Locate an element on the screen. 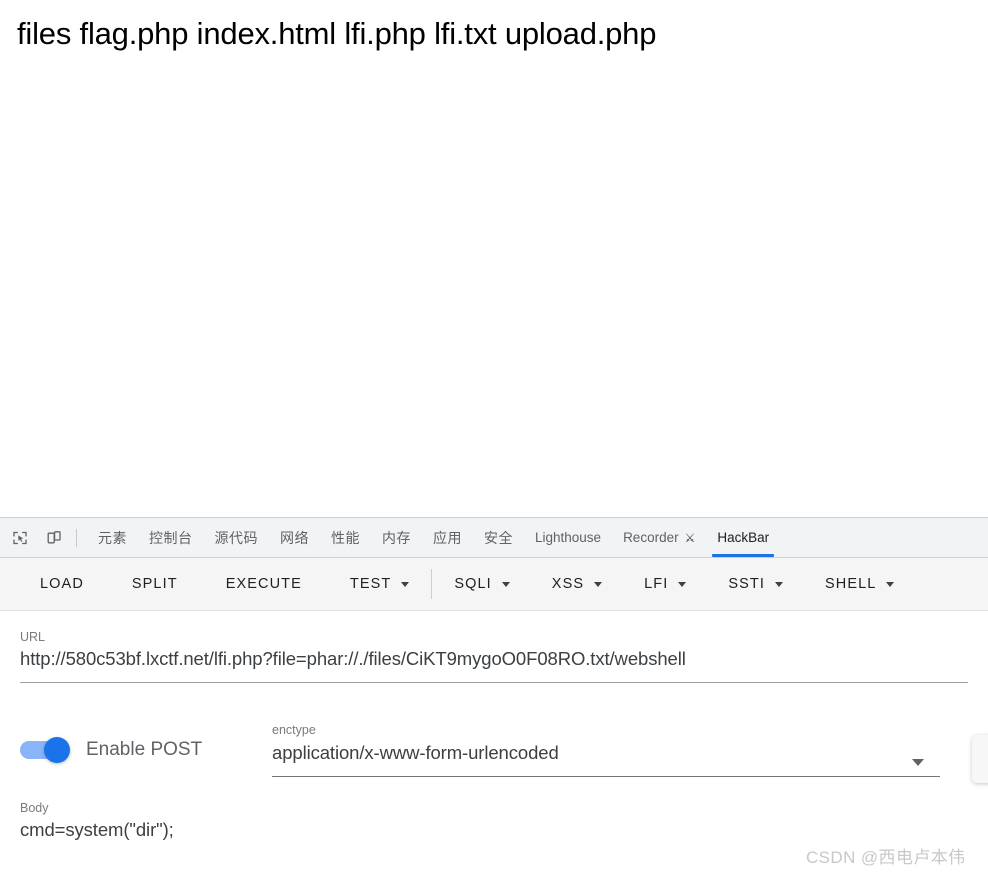  enable-post-label: Enable POST is located at coordinates (144, 749).